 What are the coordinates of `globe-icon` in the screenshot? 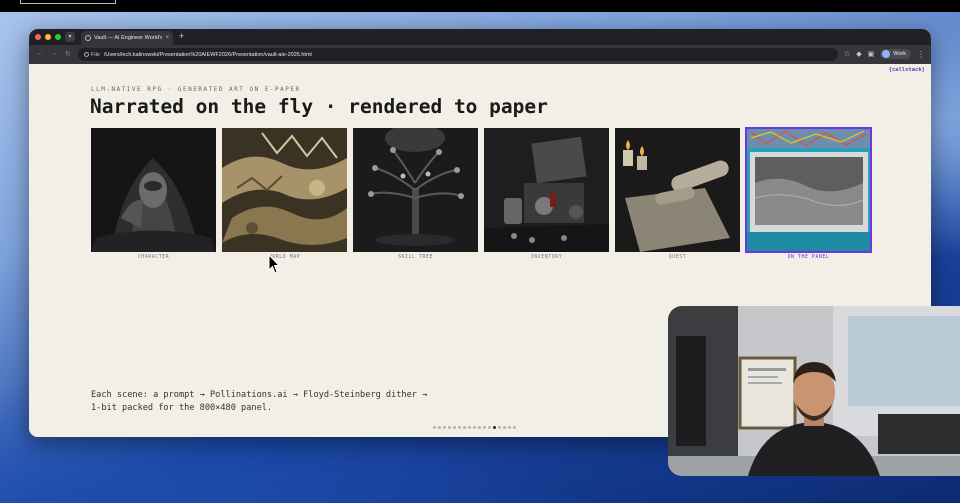 It's located at (88, 38).